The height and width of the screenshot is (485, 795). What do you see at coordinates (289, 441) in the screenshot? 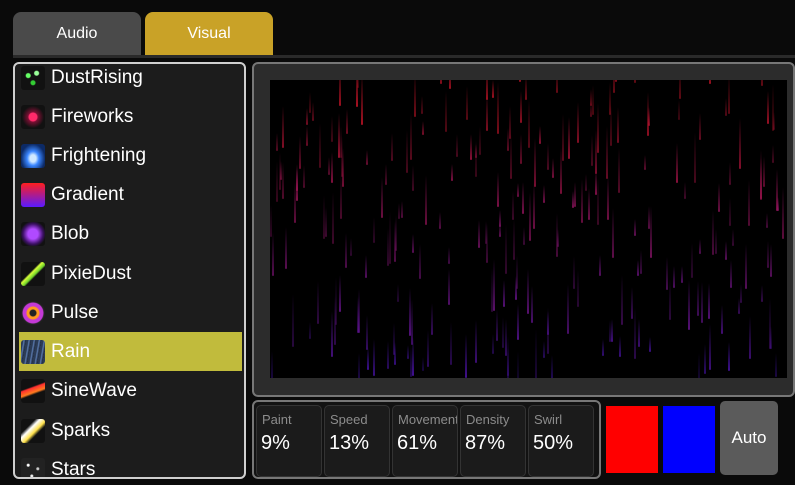
I see `param-paint: Paint 9%` at bounding box center [289, 441].